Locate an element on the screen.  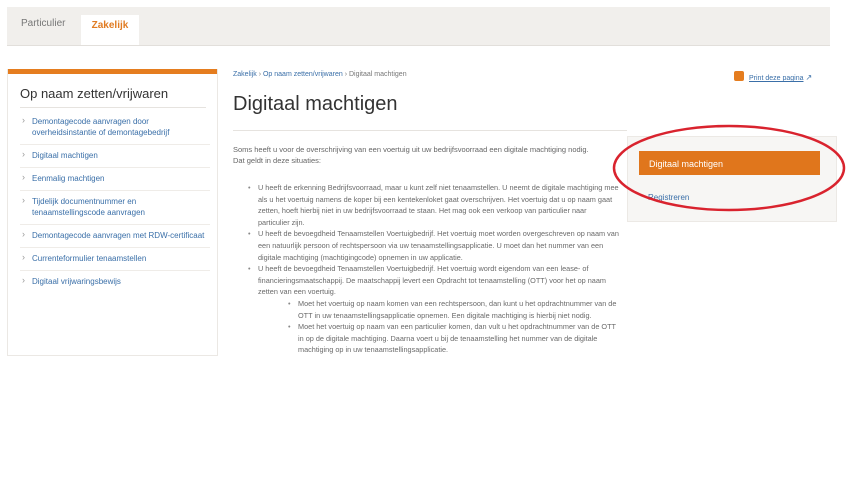
print-link: Print deze pagina ↗ is located at coordinates (780, 77).